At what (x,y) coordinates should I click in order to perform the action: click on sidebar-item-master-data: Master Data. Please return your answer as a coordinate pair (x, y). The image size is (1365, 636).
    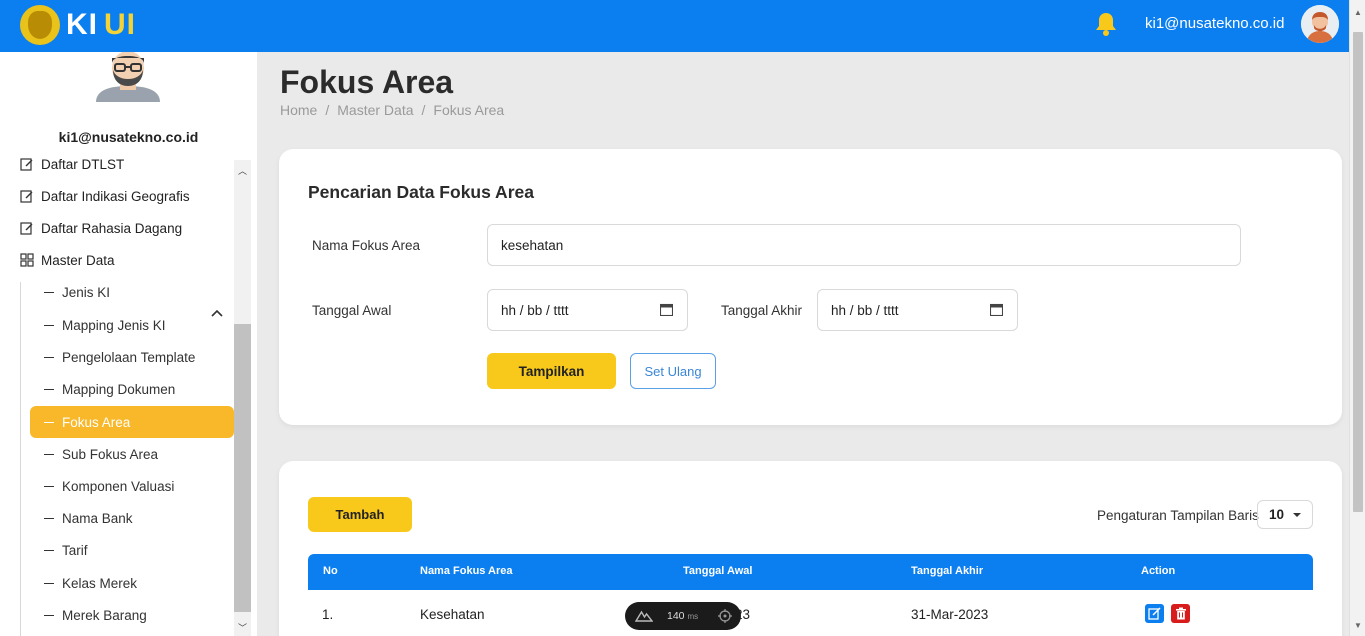
    Looking at the image, I should click on (67, 260).